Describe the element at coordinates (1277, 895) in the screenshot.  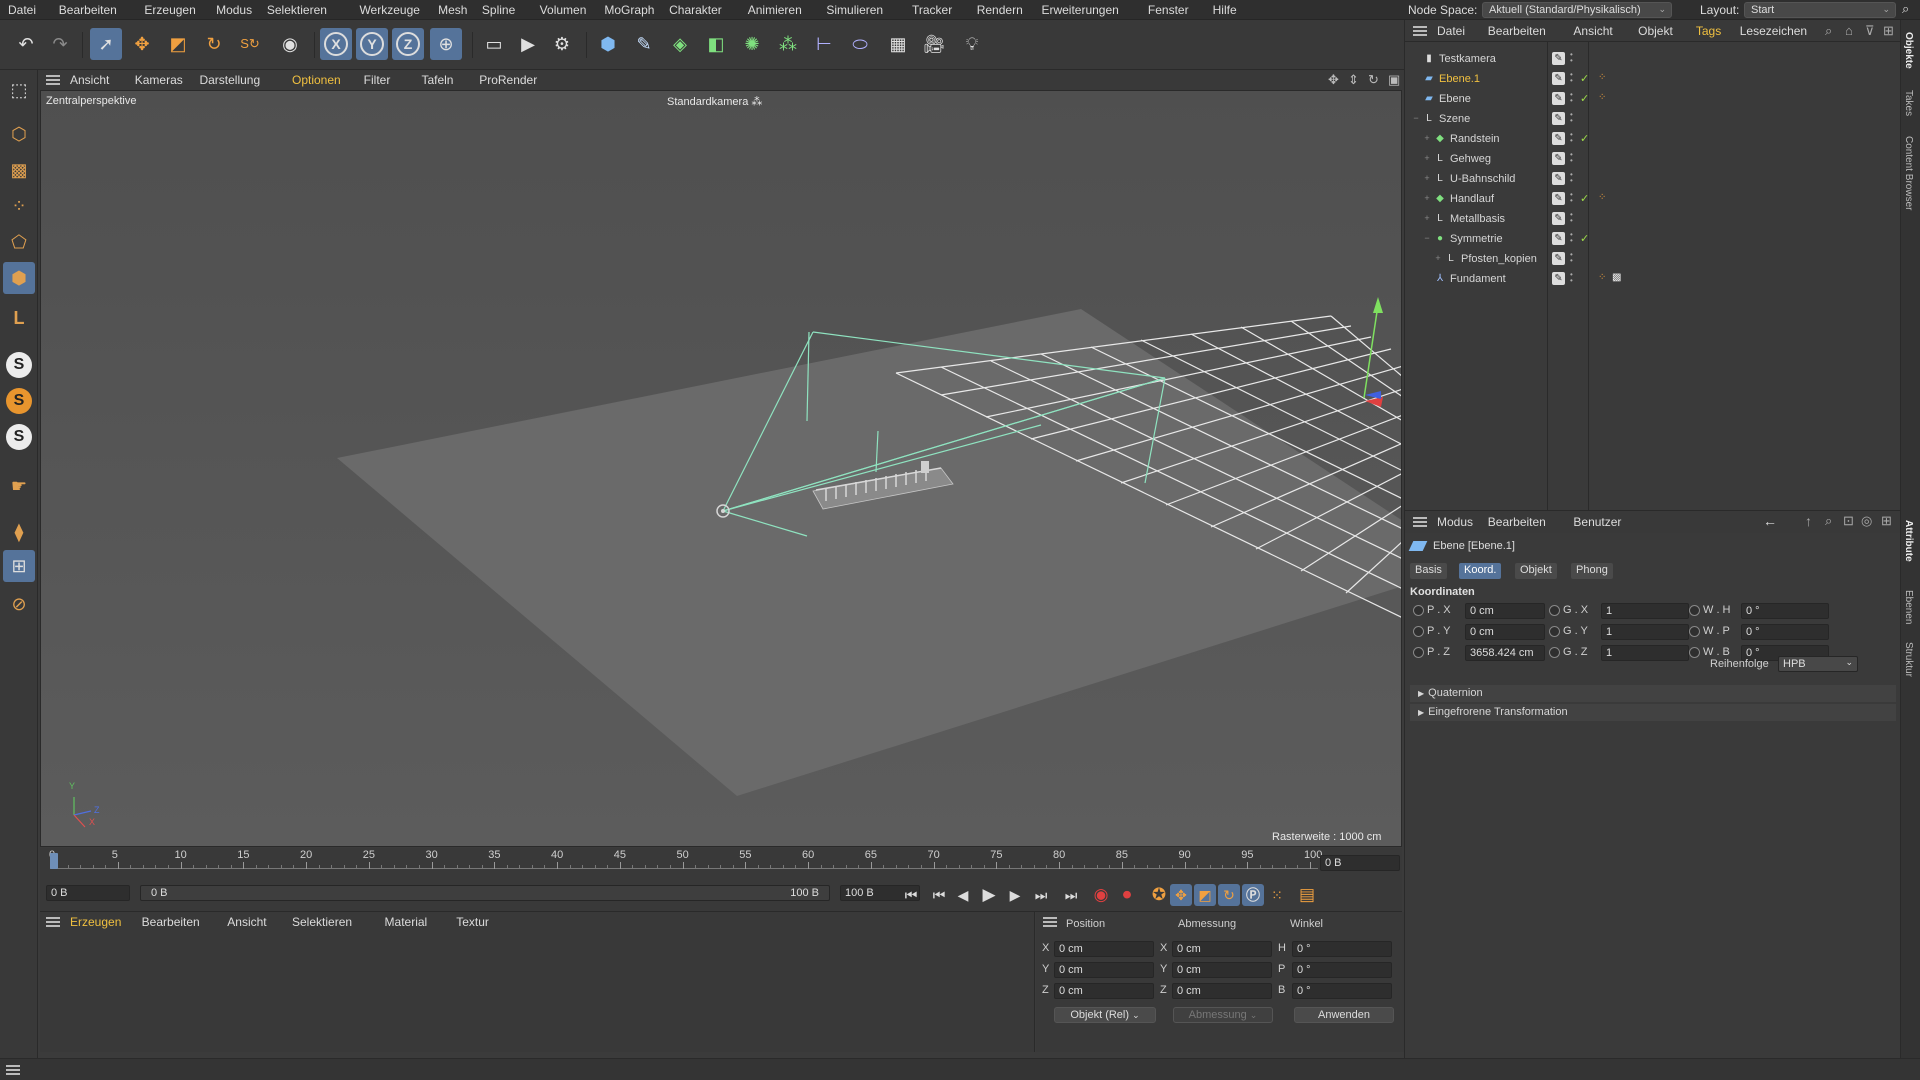
I see `key-pla-icon: ⁙` at that location.